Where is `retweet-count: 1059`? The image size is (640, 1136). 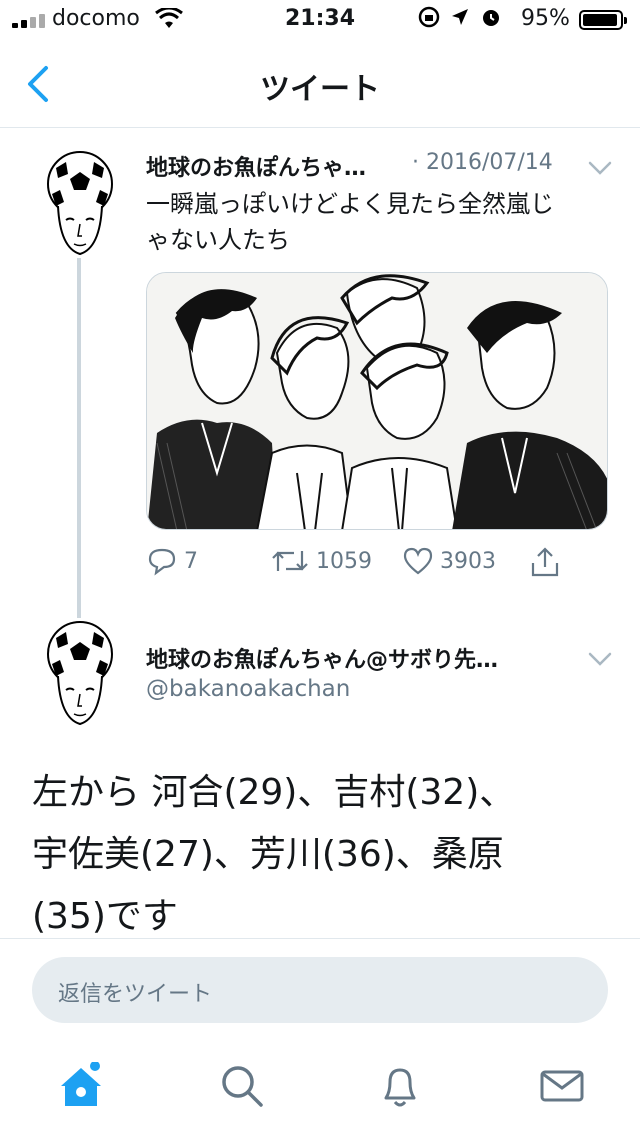 retweet-count: 1059 is located at coordinates (344, 561).